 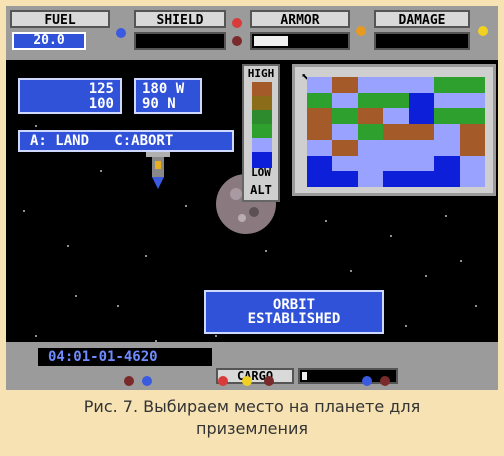 I want to click on coord-line-1: 125, so click(x=101, y=89).